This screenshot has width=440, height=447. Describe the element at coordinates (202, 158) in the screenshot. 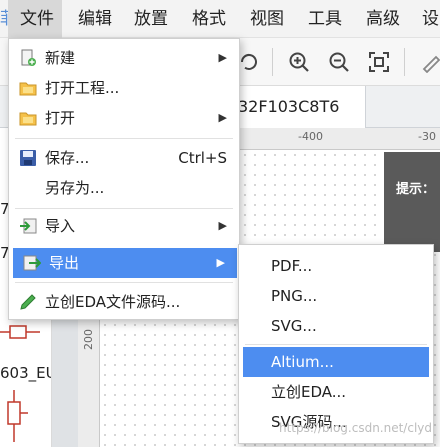

I see `shortcut-text: Ctrl+S` at that location.